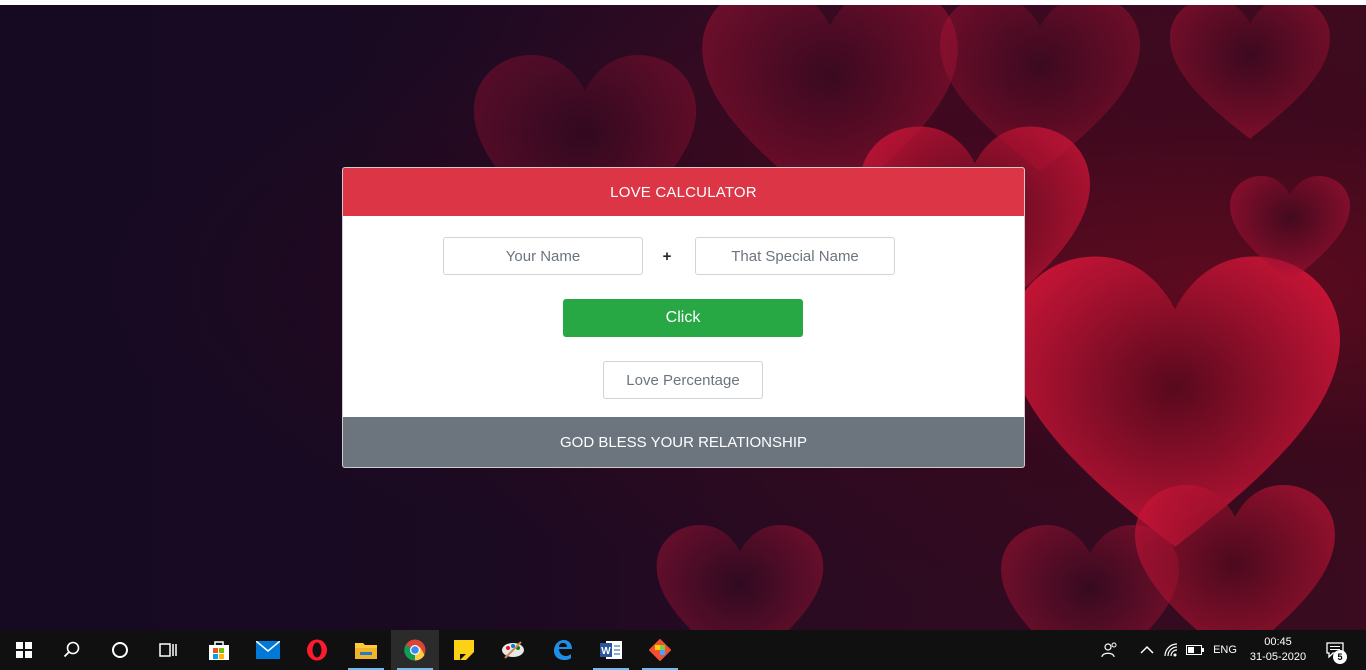 The image size is (1366, 670). What do you see at coordinates (24, 650) in the screenshot?
I see `start-icon` at bounding box center [24, 650].